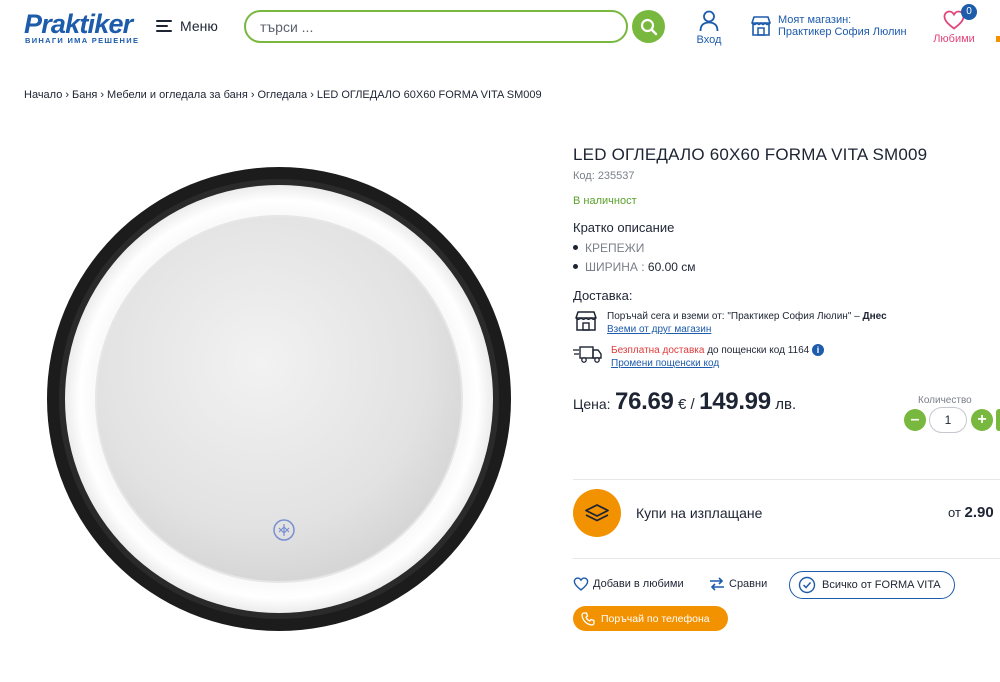 Image resolution: width=1000 pixels, height=682 pixels. Describe the element at coordinates (969, 12) in the screenshot. I see `favorites-count-badge: 0` at that location.